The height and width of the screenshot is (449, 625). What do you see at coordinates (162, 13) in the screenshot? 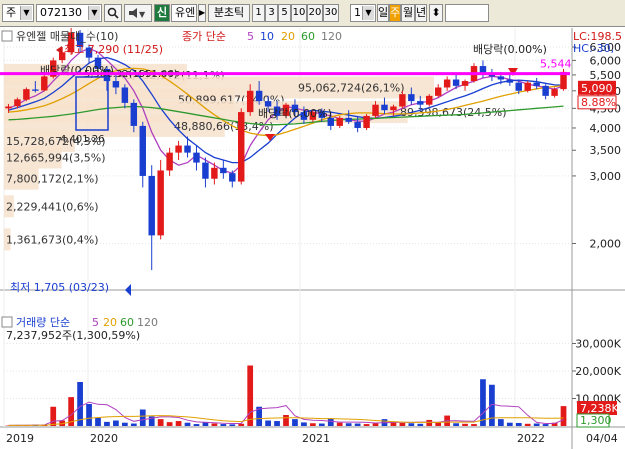
I see `new-badge: 신` at bounding box center [162, 13].